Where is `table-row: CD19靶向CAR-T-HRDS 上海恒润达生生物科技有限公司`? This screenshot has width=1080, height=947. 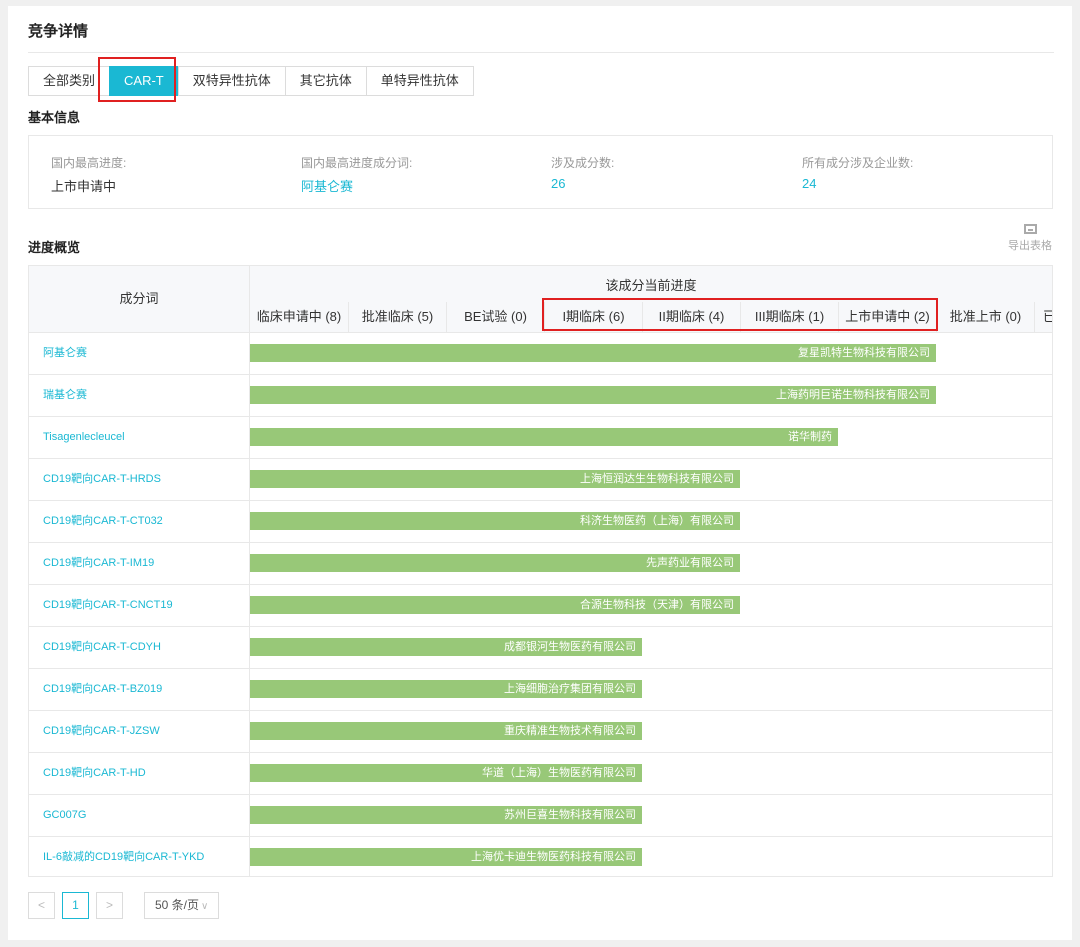 table-row: CD19靶向CAR-T-HRDS 上海恒润达生生物科技有限公司 is located at coordinates (540, 479).